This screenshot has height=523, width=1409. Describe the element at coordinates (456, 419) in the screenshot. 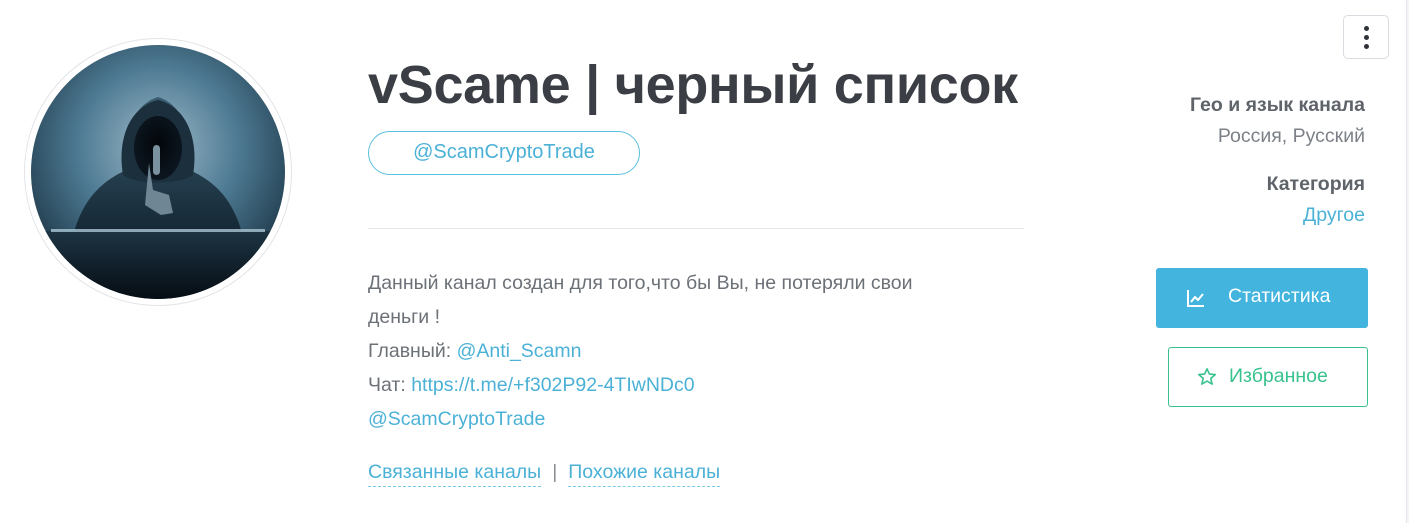

I see `handle-link: @ScamCryptoTrade` at that location.